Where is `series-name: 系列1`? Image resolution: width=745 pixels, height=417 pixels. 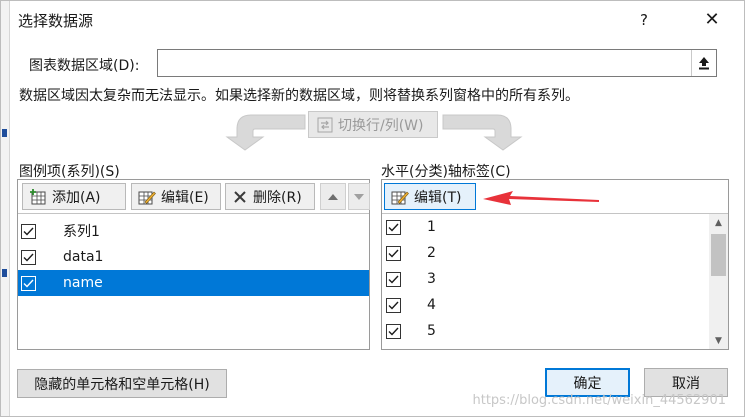
series-name: 系列1 is located at coordinates (81, 232).